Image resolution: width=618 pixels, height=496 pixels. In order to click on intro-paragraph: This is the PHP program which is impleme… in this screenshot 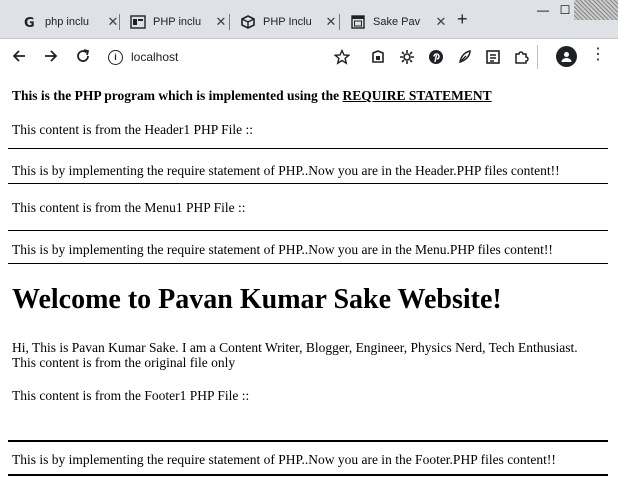, I will do `click(252, 96)`.